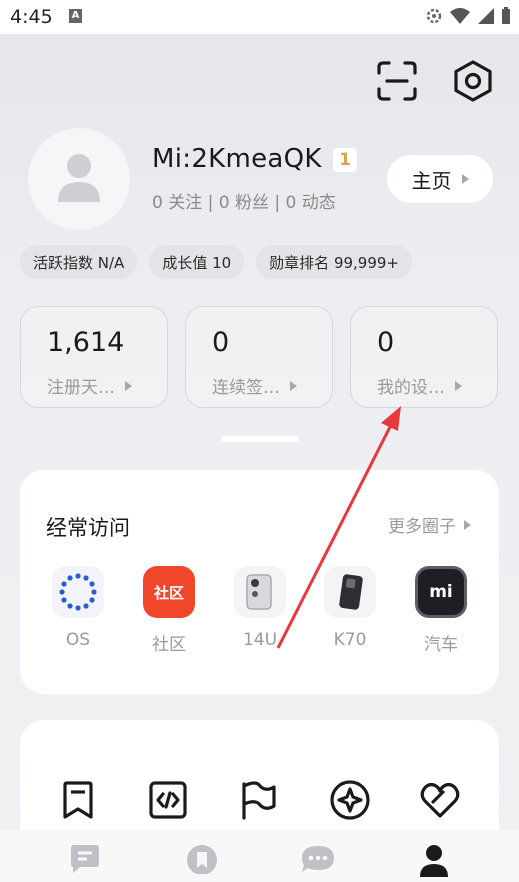 This screenshot has width=519, height=882. What do you see at coordinates (260, 439) in the screenshot?
I see `page-indicator` at bounding box center [260, 439].